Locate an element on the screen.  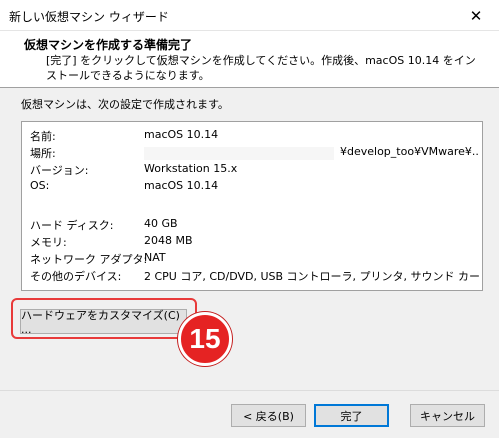
summary-label: ネットワーク アダプタ: is located at coordinates (89, 259).